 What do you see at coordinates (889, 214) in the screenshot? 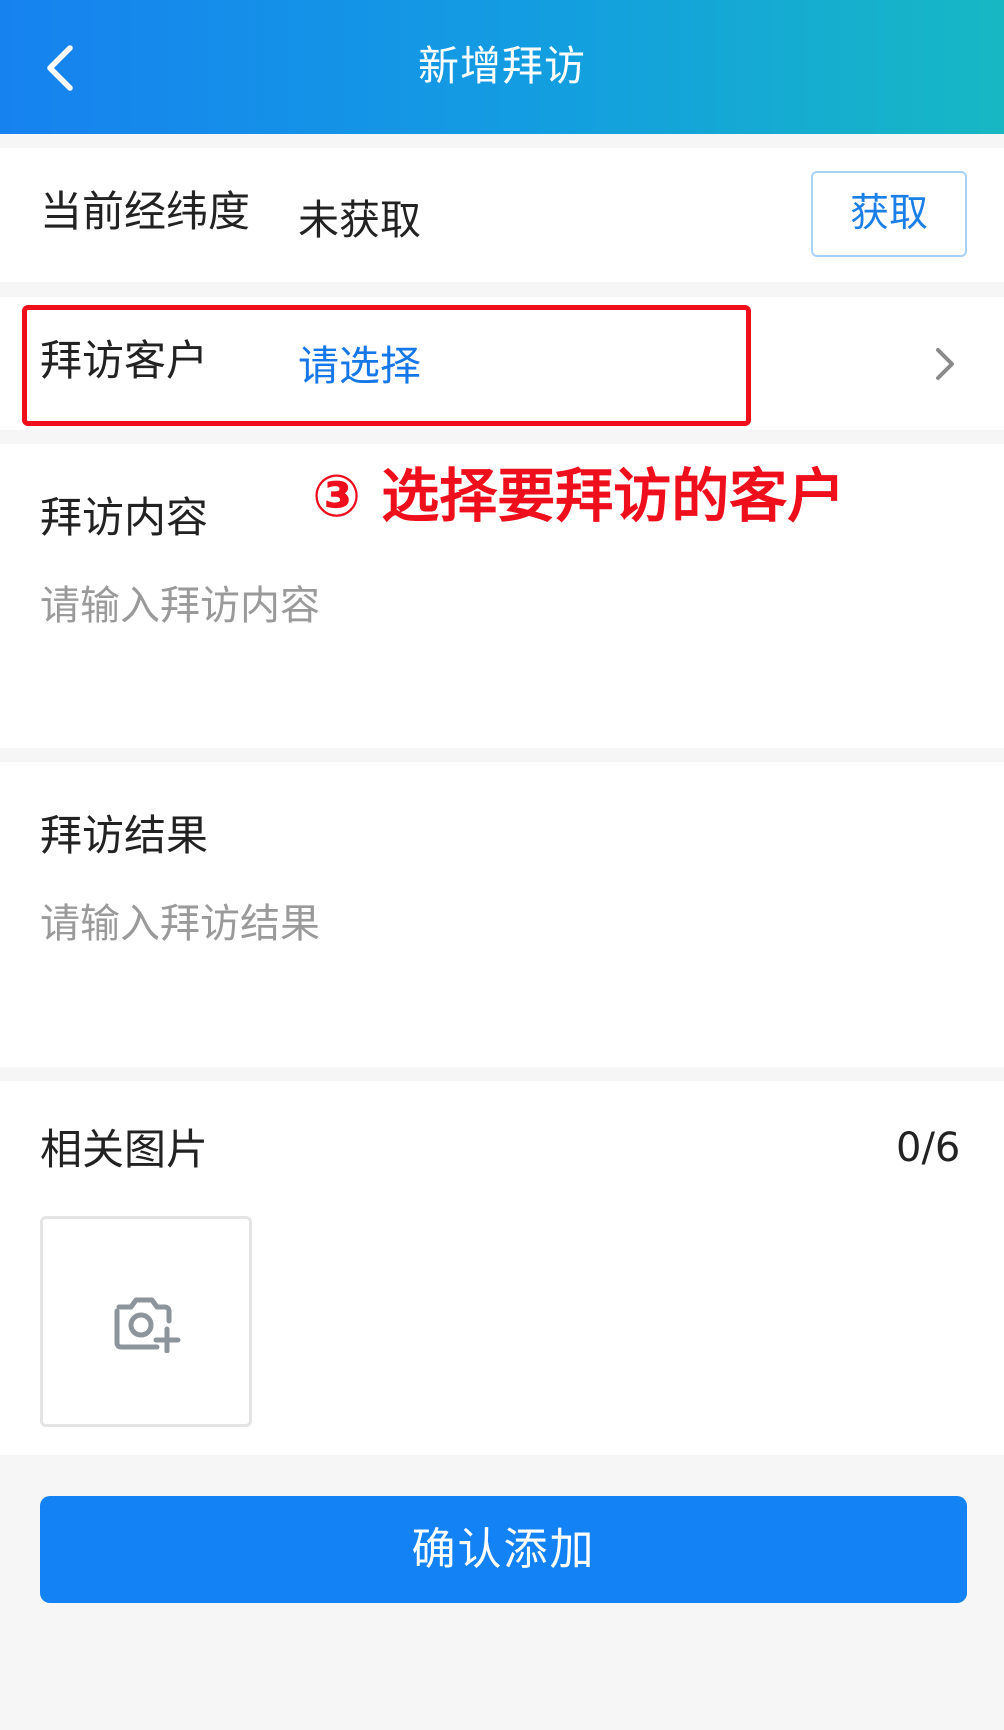
I see `get-location-button: 获取` at bounding box center [889, 214].